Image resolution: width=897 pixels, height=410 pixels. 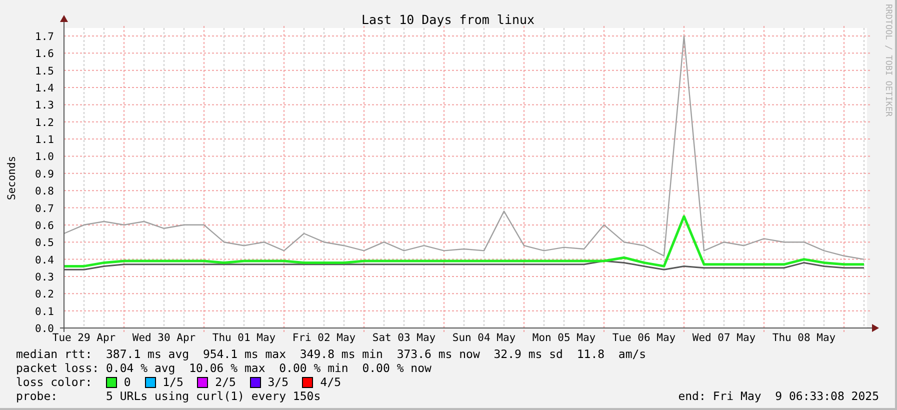 What do you see at coordinates (44, 192) in the screenshot?
I see `y-tick-label: 0.8` at bounding box center [44, 192].